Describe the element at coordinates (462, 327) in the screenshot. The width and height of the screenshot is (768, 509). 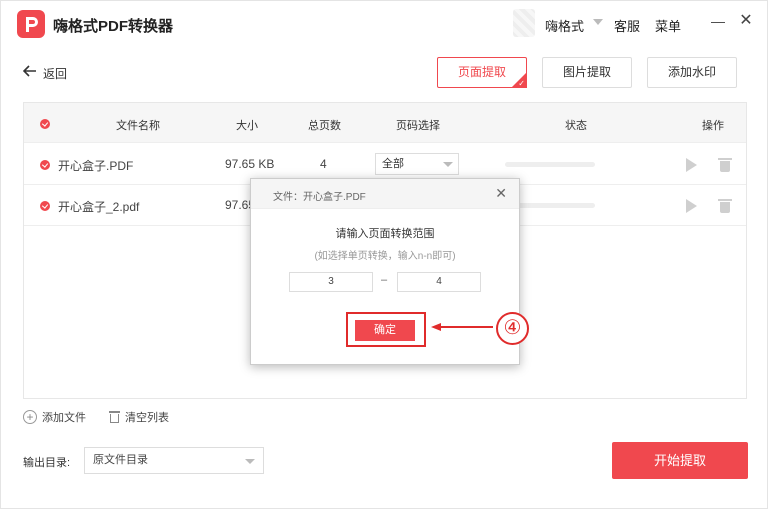
I see `annotation-arrow-icon` at that location.